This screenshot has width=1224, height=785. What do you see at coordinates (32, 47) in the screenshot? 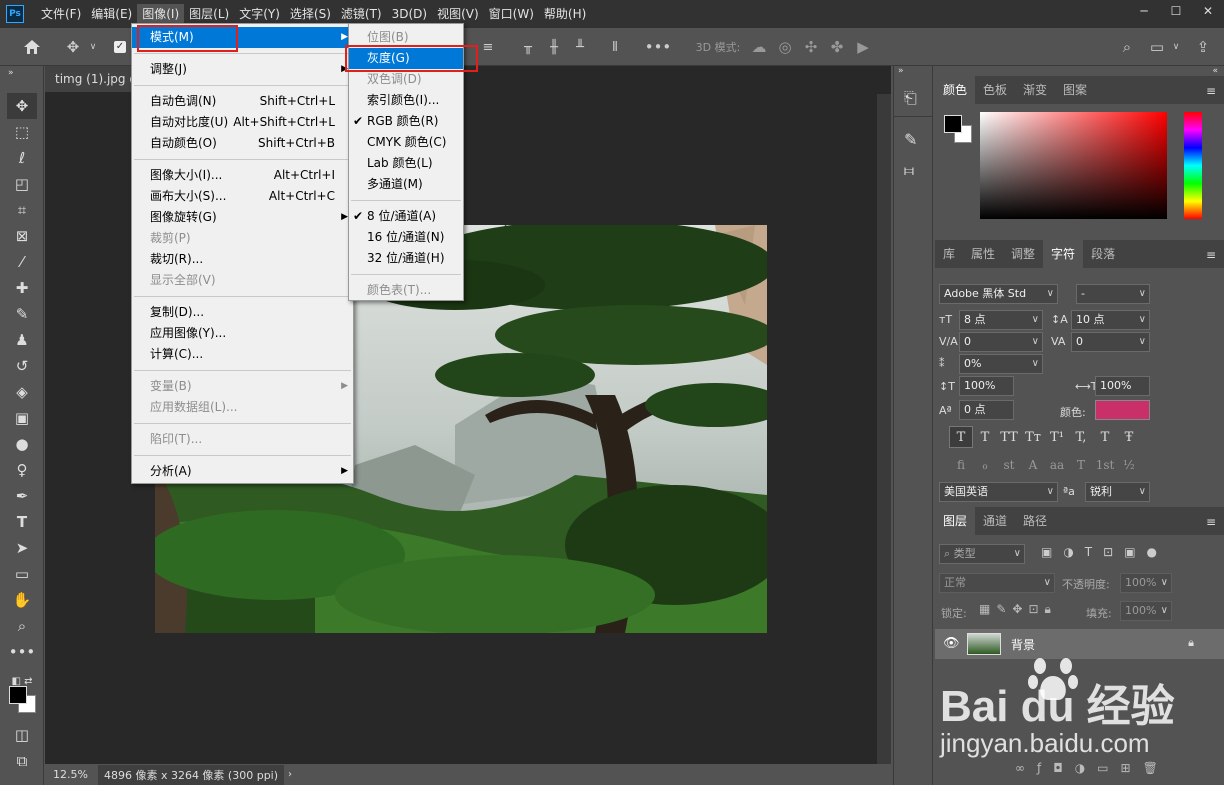
I see `home-icon` at bounding box center [32, 47].